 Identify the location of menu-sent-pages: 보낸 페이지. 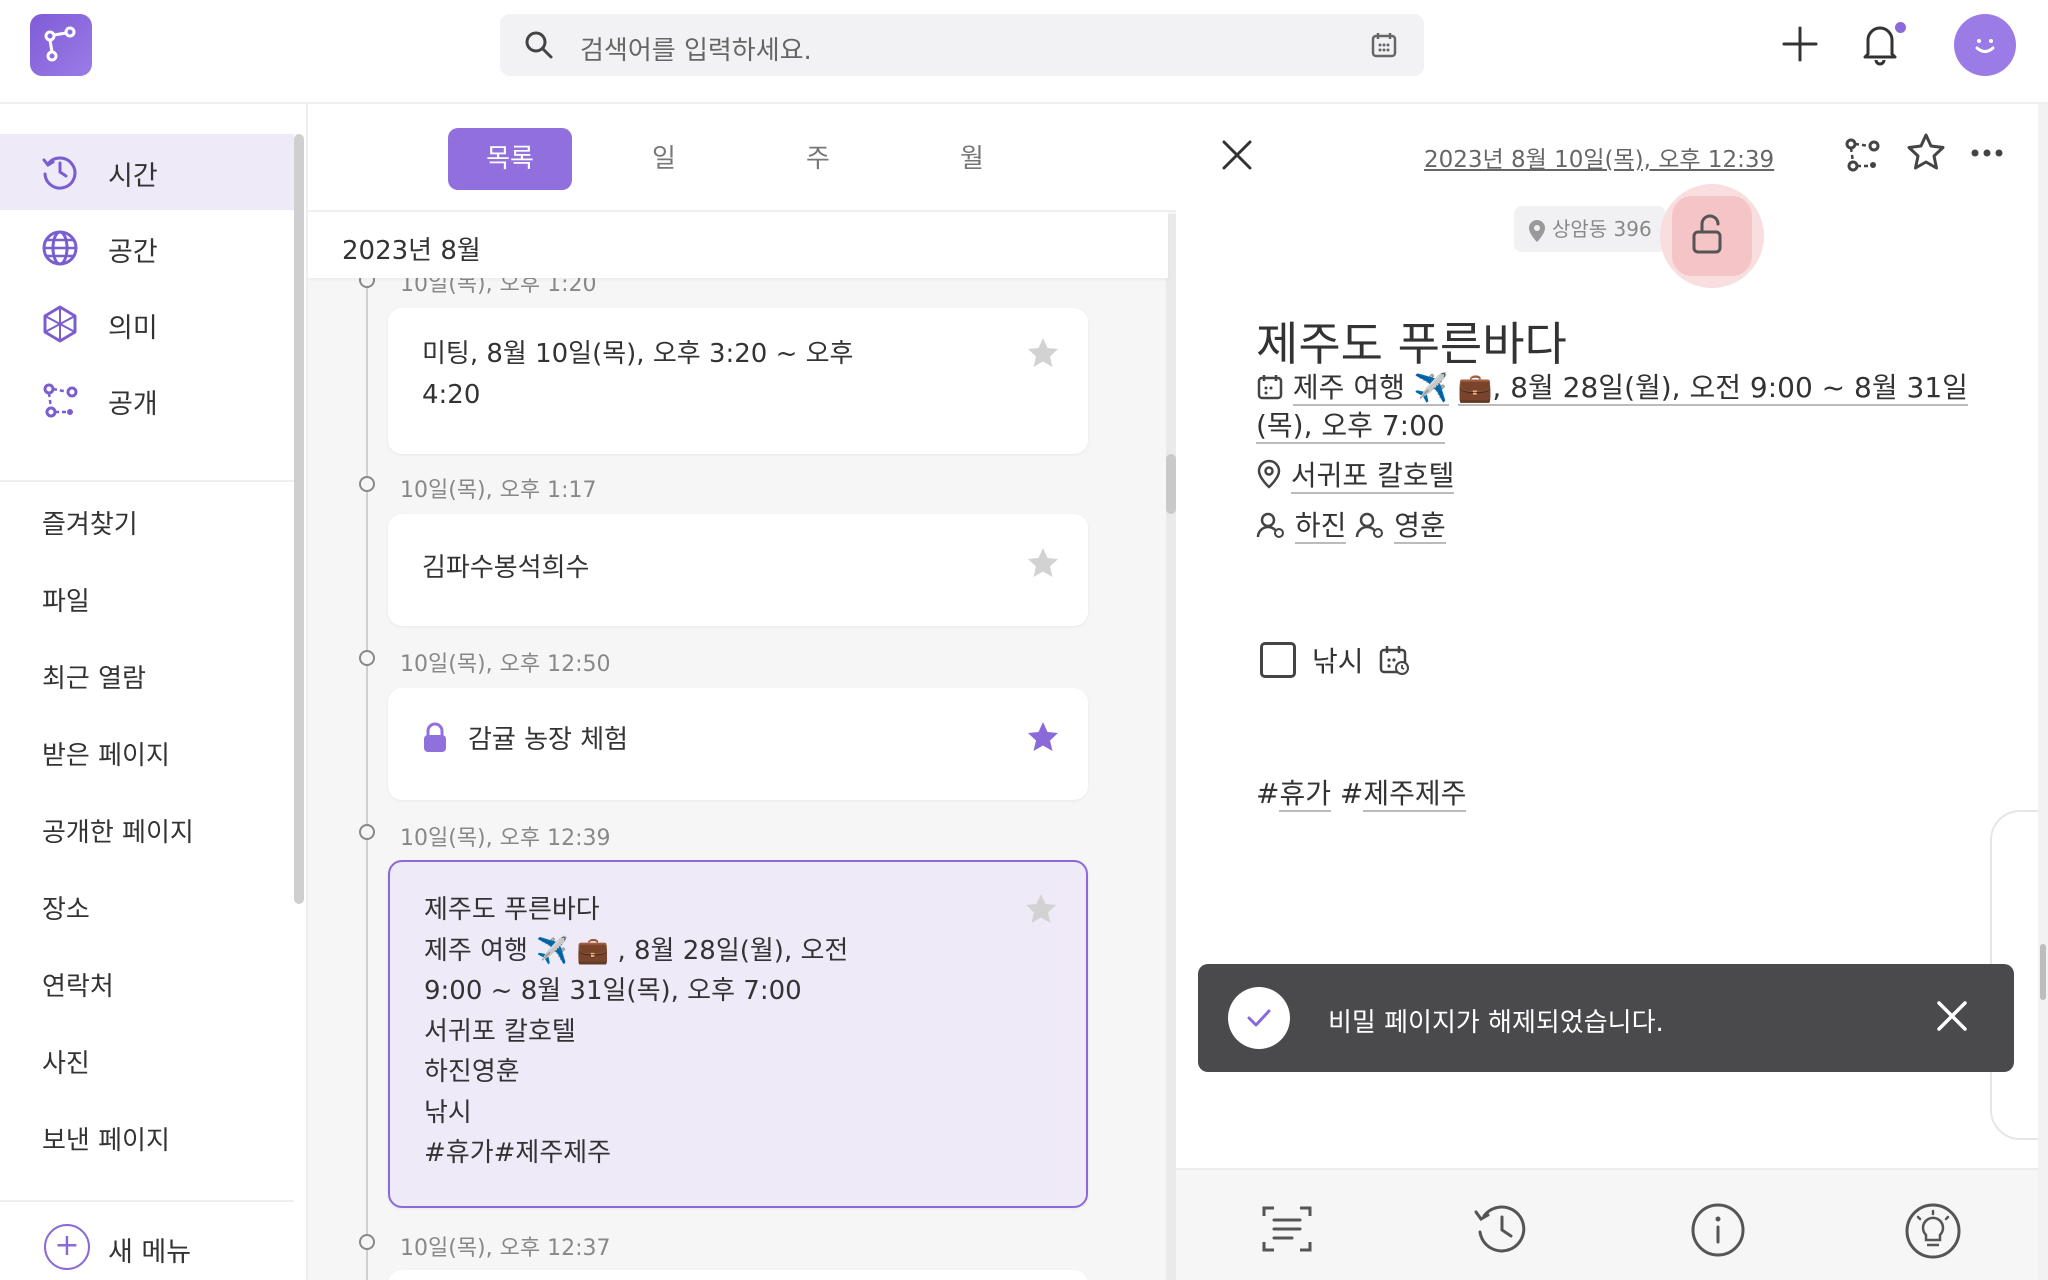
(106, 1138).